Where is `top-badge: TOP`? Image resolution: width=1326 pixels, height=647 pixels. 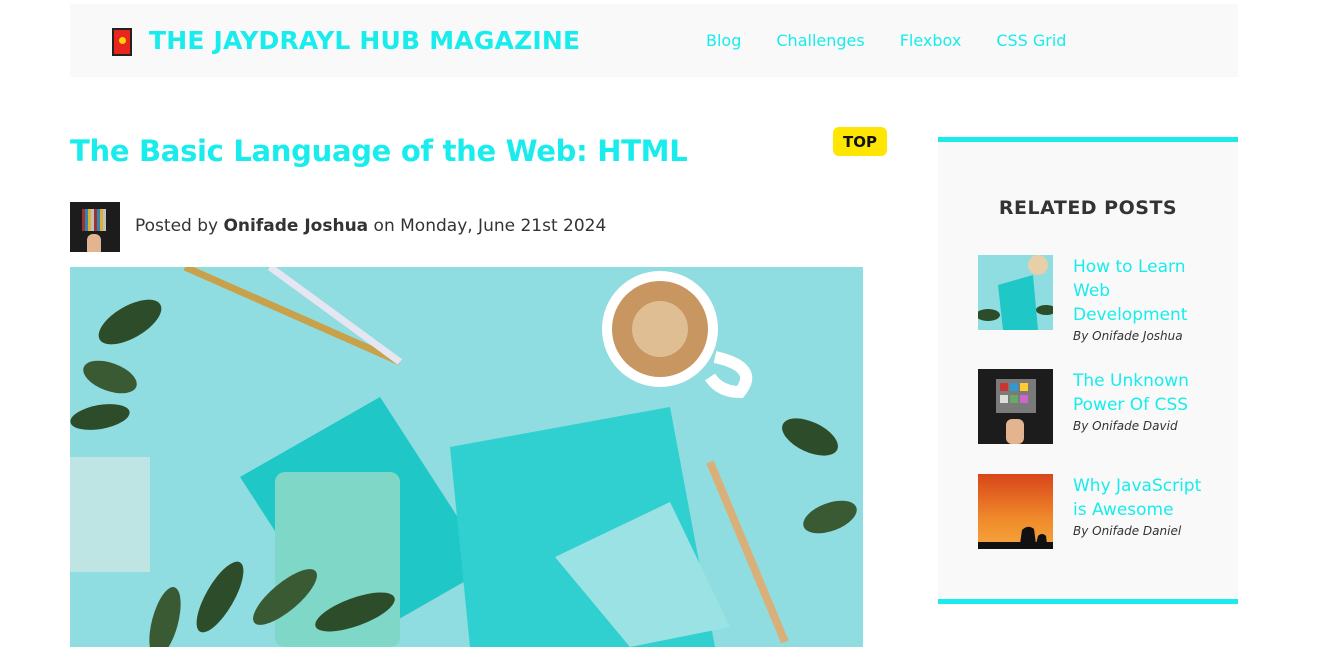 top-badge: TOP is located at coordinates (860, 141).